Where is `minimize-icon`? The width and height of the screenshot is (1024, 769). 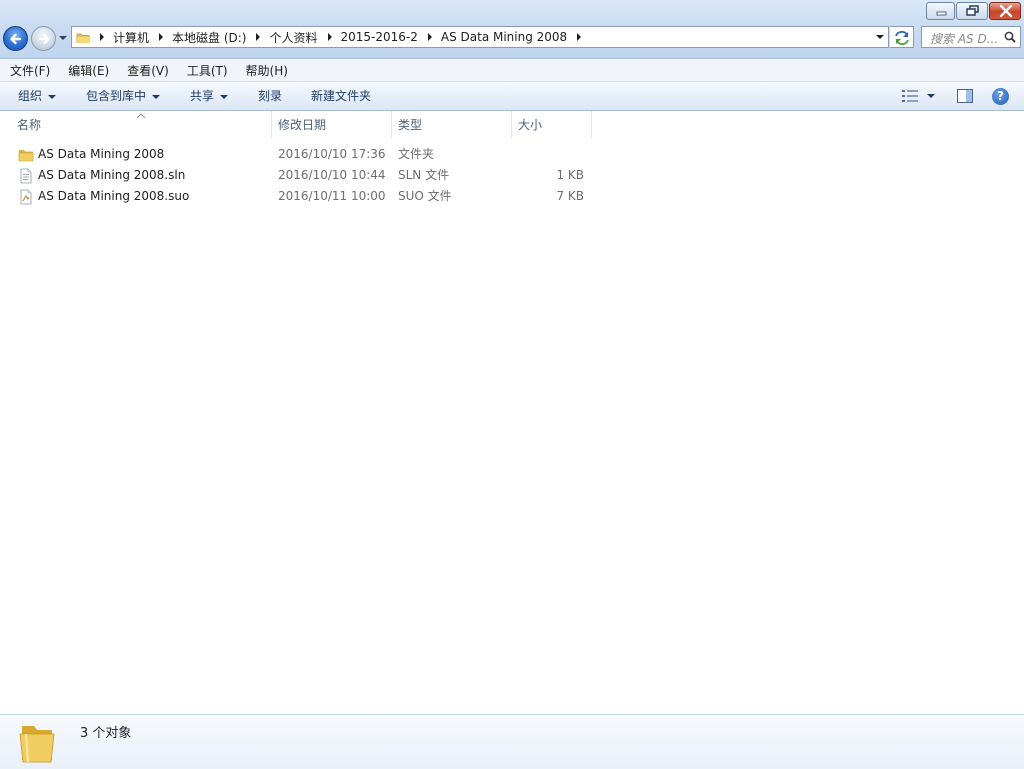
minimize-icon is located at coordinates (941, 13).